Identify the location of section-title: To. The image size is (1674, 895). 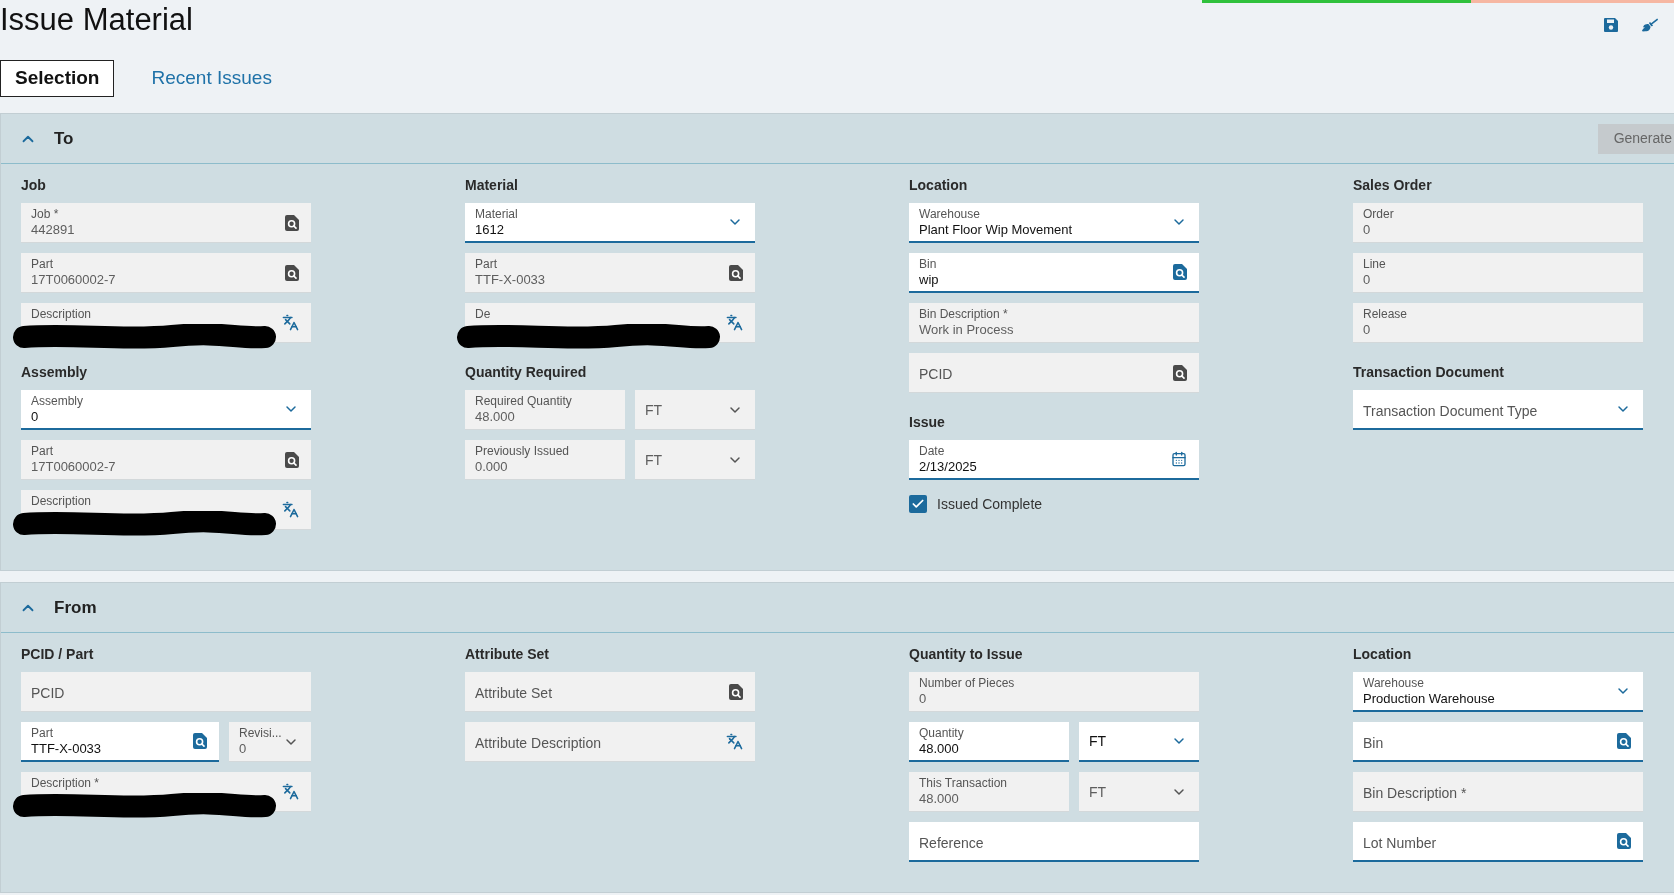
(64, 138).